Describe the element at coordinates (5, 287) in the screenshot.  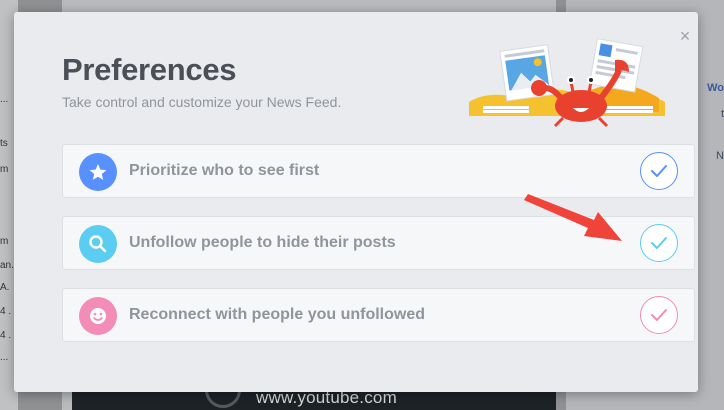
I see `background-text: A.` at that location.